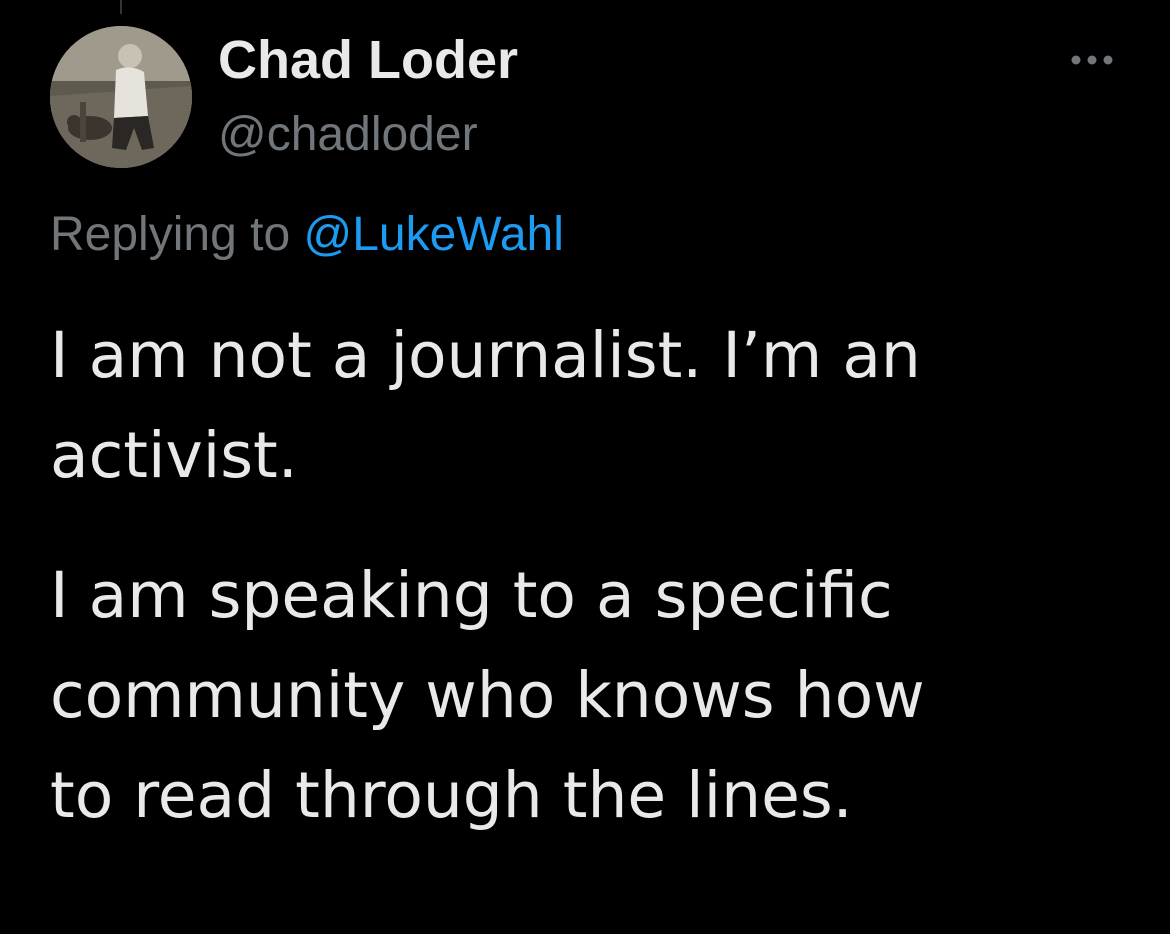 The height and width of the screenshot is (934, 1170). Describe the element at coordinates (485, 405) in the screenshot. I see `tweet-paragraph: I am not a journalist. I’m an activist.` at that location.